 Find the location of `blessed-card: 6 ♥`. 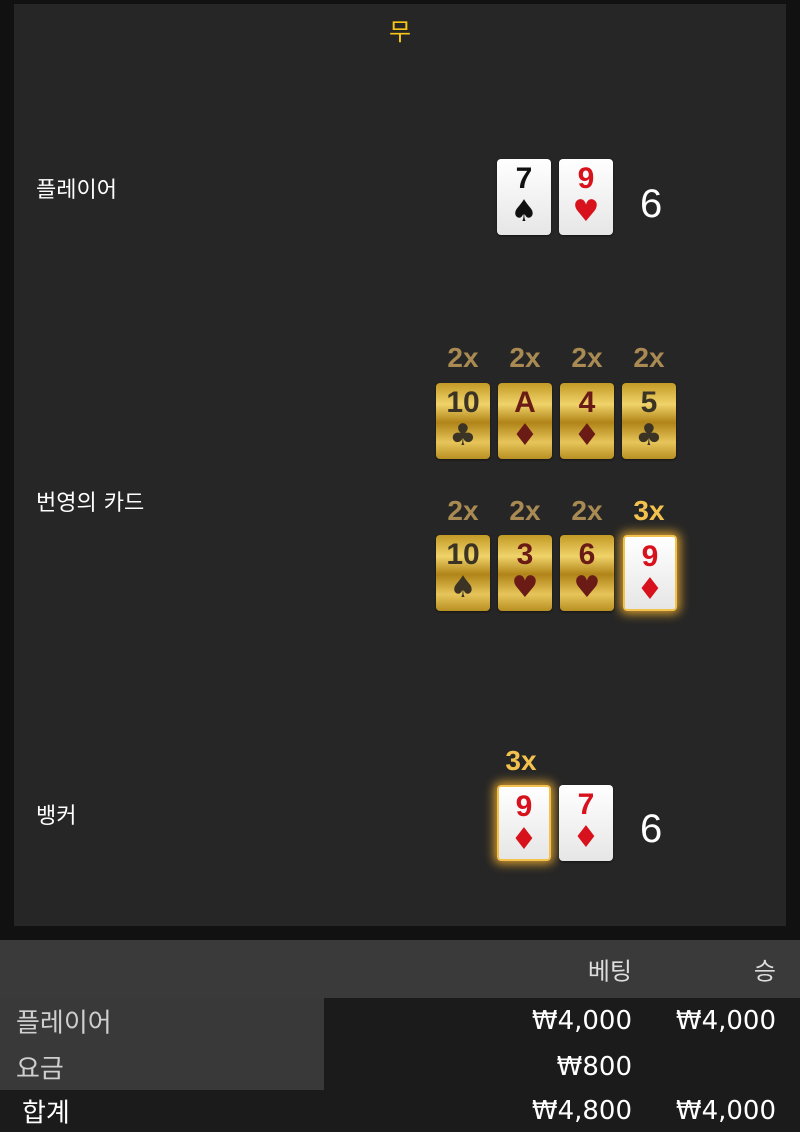

blessed-card: 6 ♥ is located at coordinates (587, 573).